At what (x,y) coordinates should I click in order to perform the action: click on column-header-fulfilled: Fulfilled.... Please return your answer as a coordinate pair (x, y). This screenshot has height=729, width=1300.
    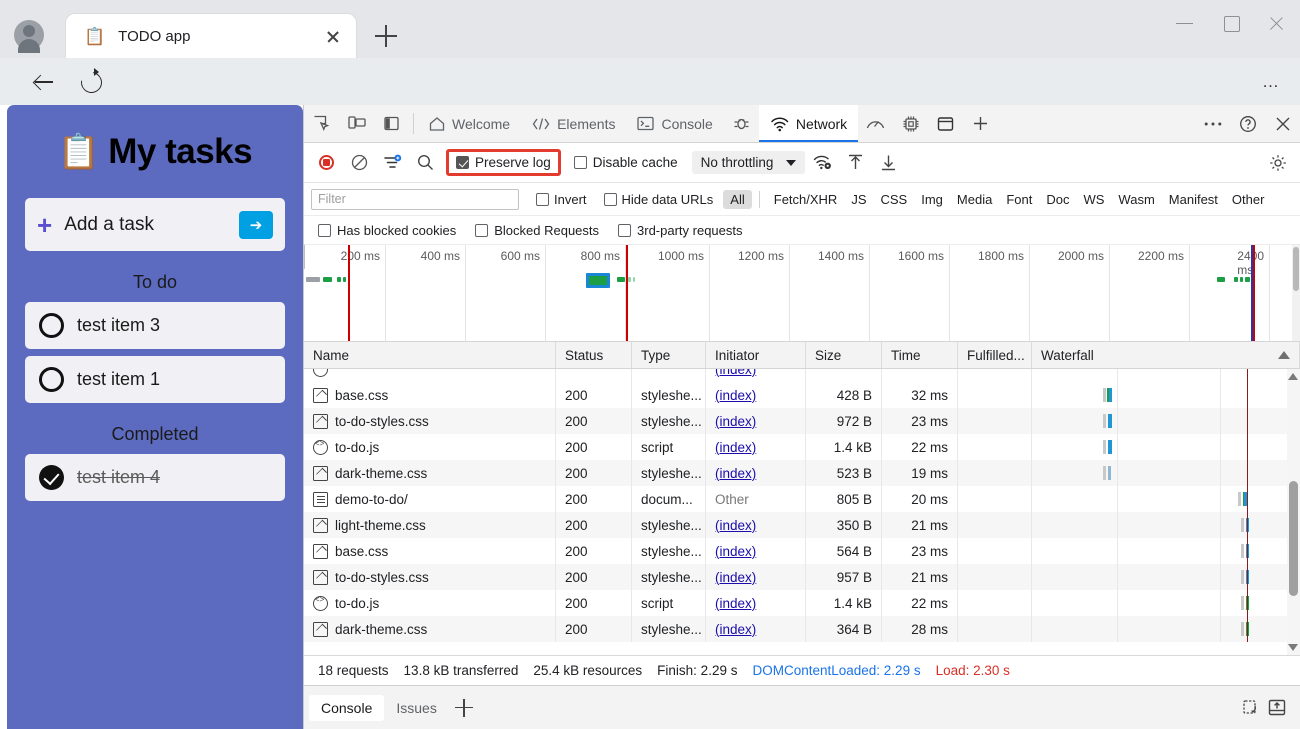
    Looking at the image, I should click on (995, 355).